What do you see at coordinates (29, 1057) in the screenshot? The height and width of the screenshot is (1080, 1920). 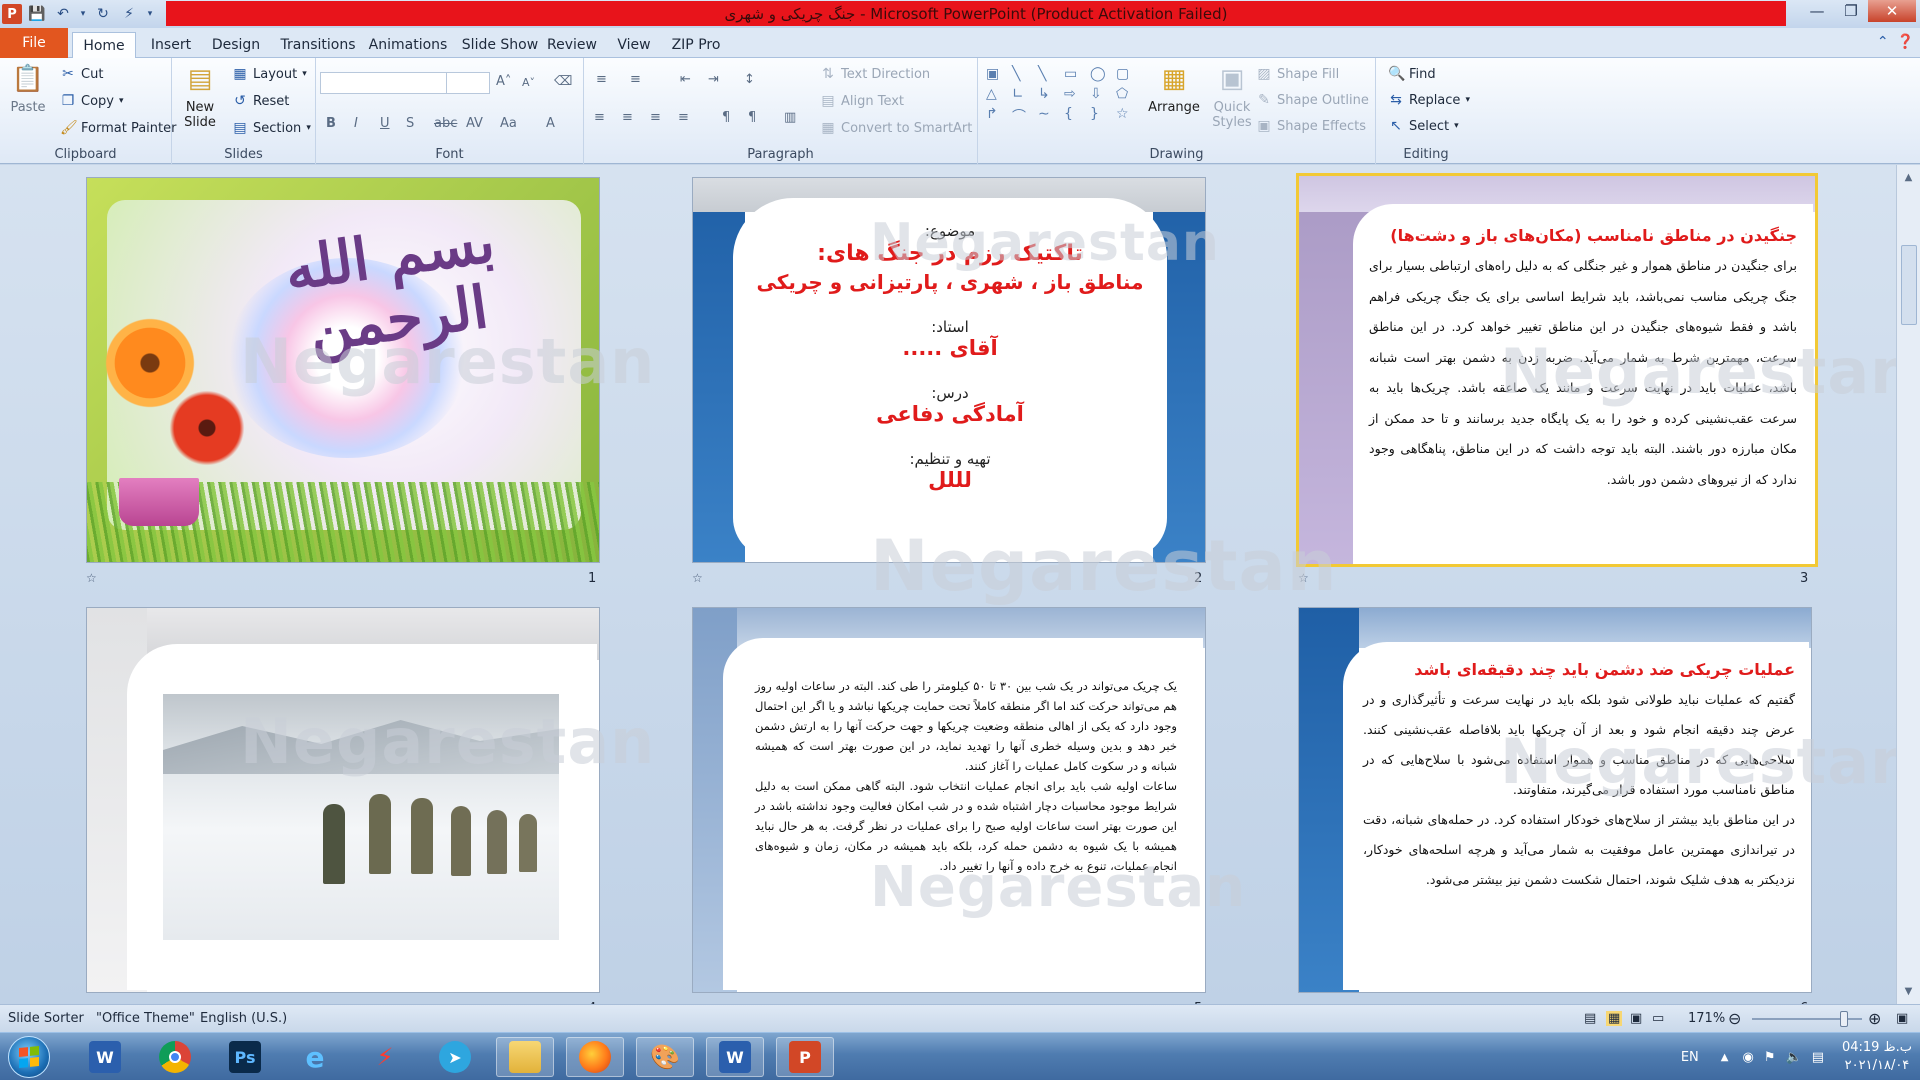 I see `start-button` at bounding box center [29, 1057].